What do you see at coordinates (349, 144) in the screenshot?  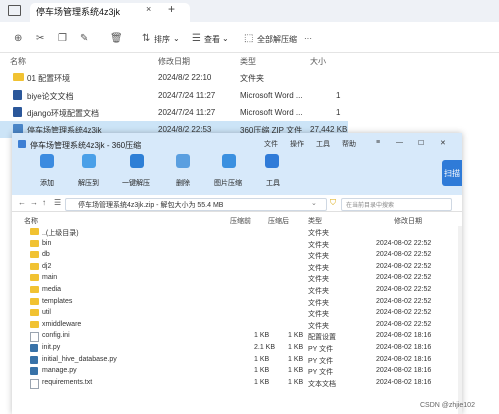 I see `menu-help: 帮助` at bounding box center [349, 144].